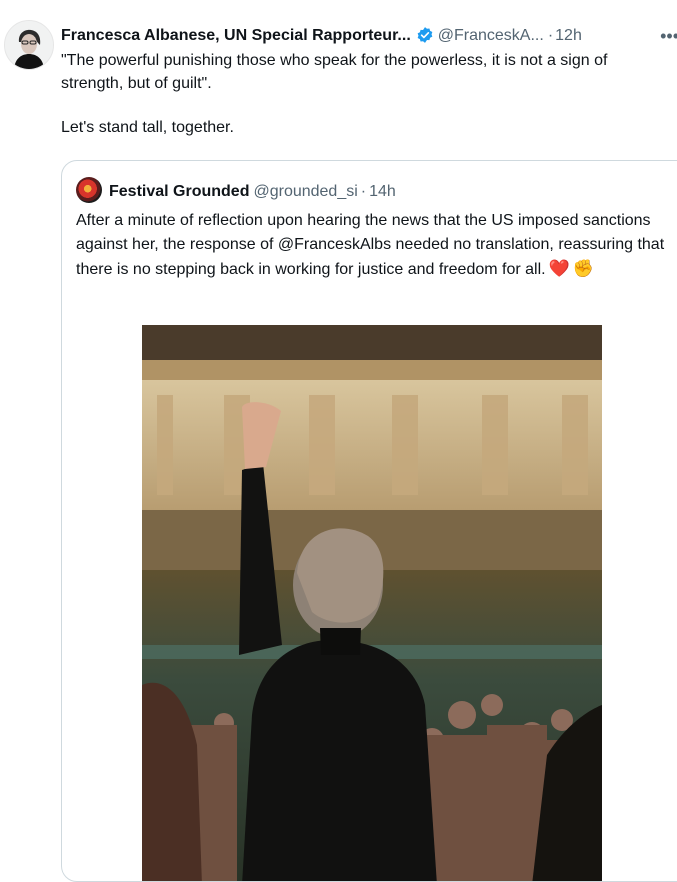 This screenshot has height=882, width=677. What do you see at coordinates (559, 268) in the screenshot?
I see `heart-emoji: ❤️` at bounding box center [559, 268].